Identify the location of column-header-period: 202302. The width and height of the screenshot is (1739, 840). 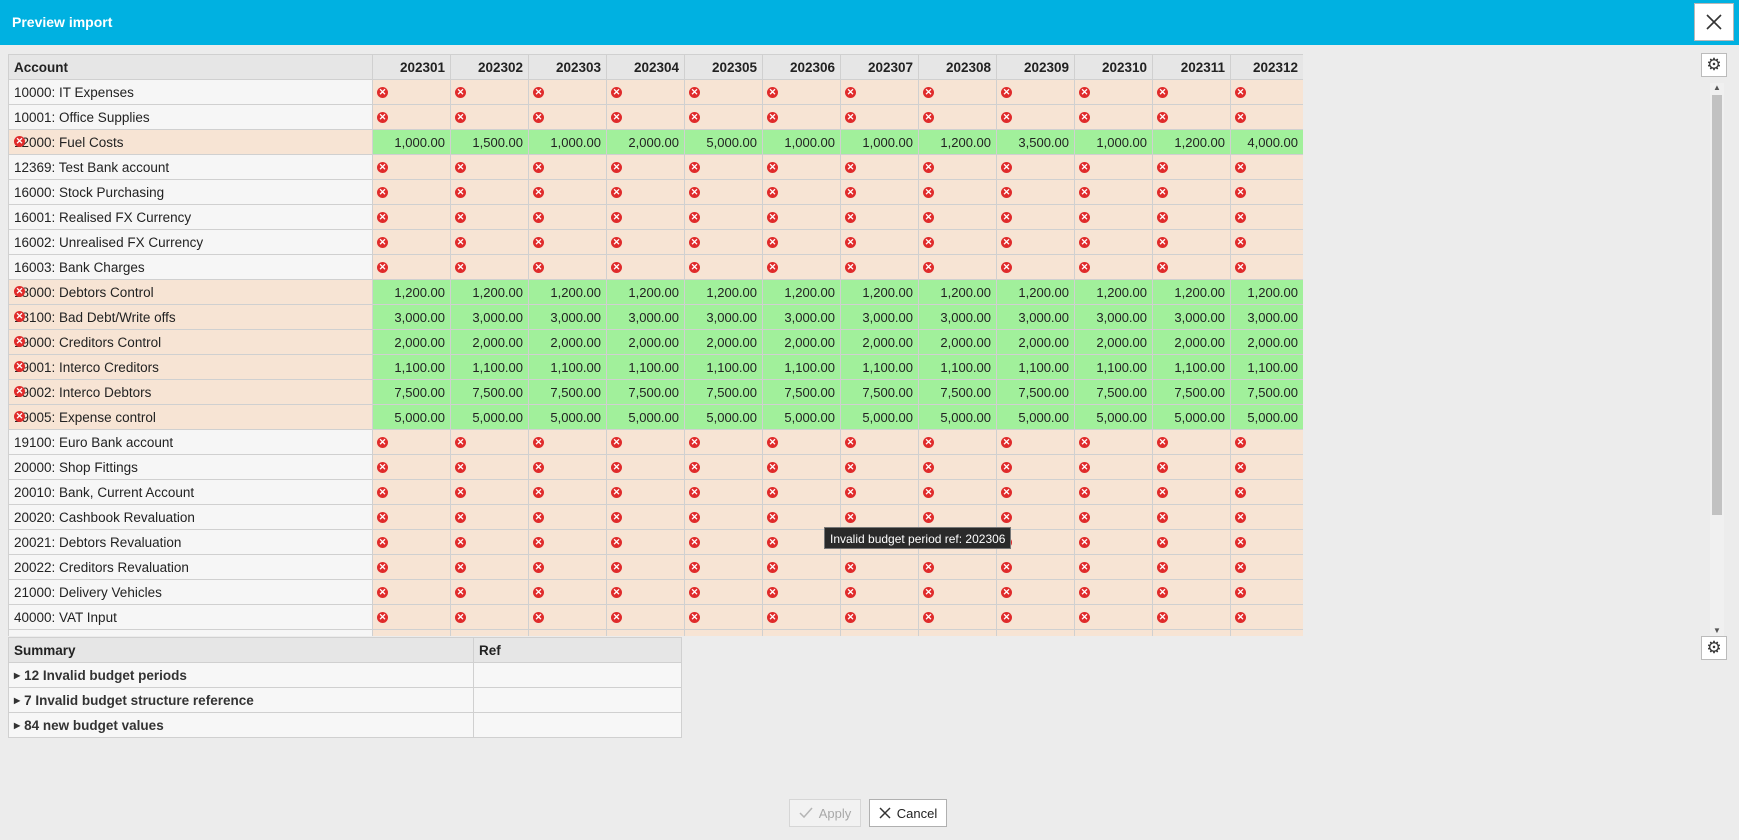
(489, 67).